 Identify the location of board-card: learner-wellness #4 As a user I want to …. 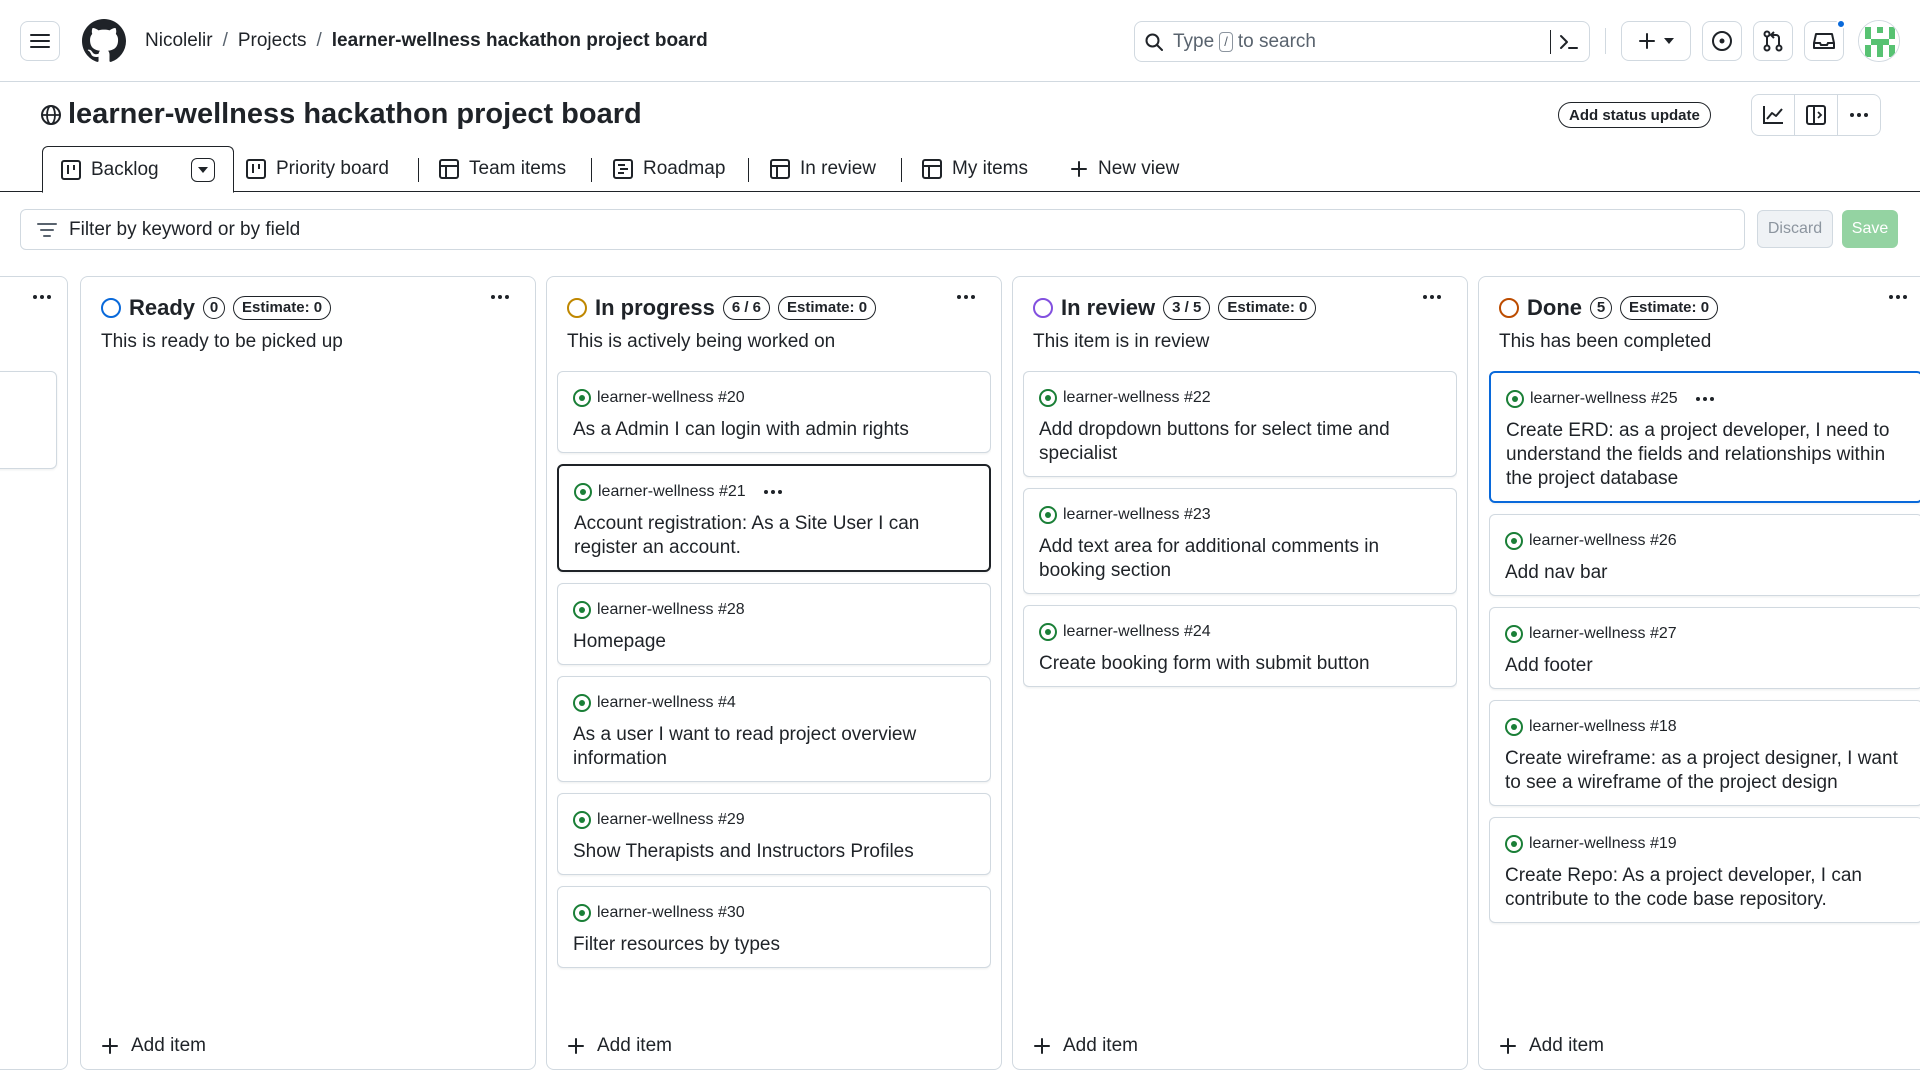
(774, 729).